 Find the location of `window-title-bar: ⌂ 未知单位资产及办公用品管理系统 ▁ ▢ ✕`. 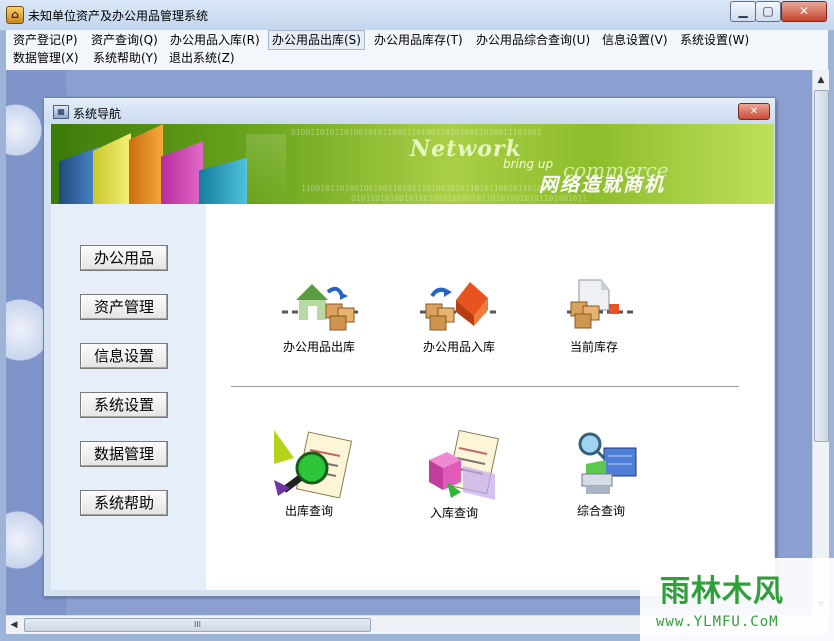

window-title-bar: ⌂ 未知单位资产及办公用品管理系统 ▁ ▢ ✕ is located at coordinates (417, 15).